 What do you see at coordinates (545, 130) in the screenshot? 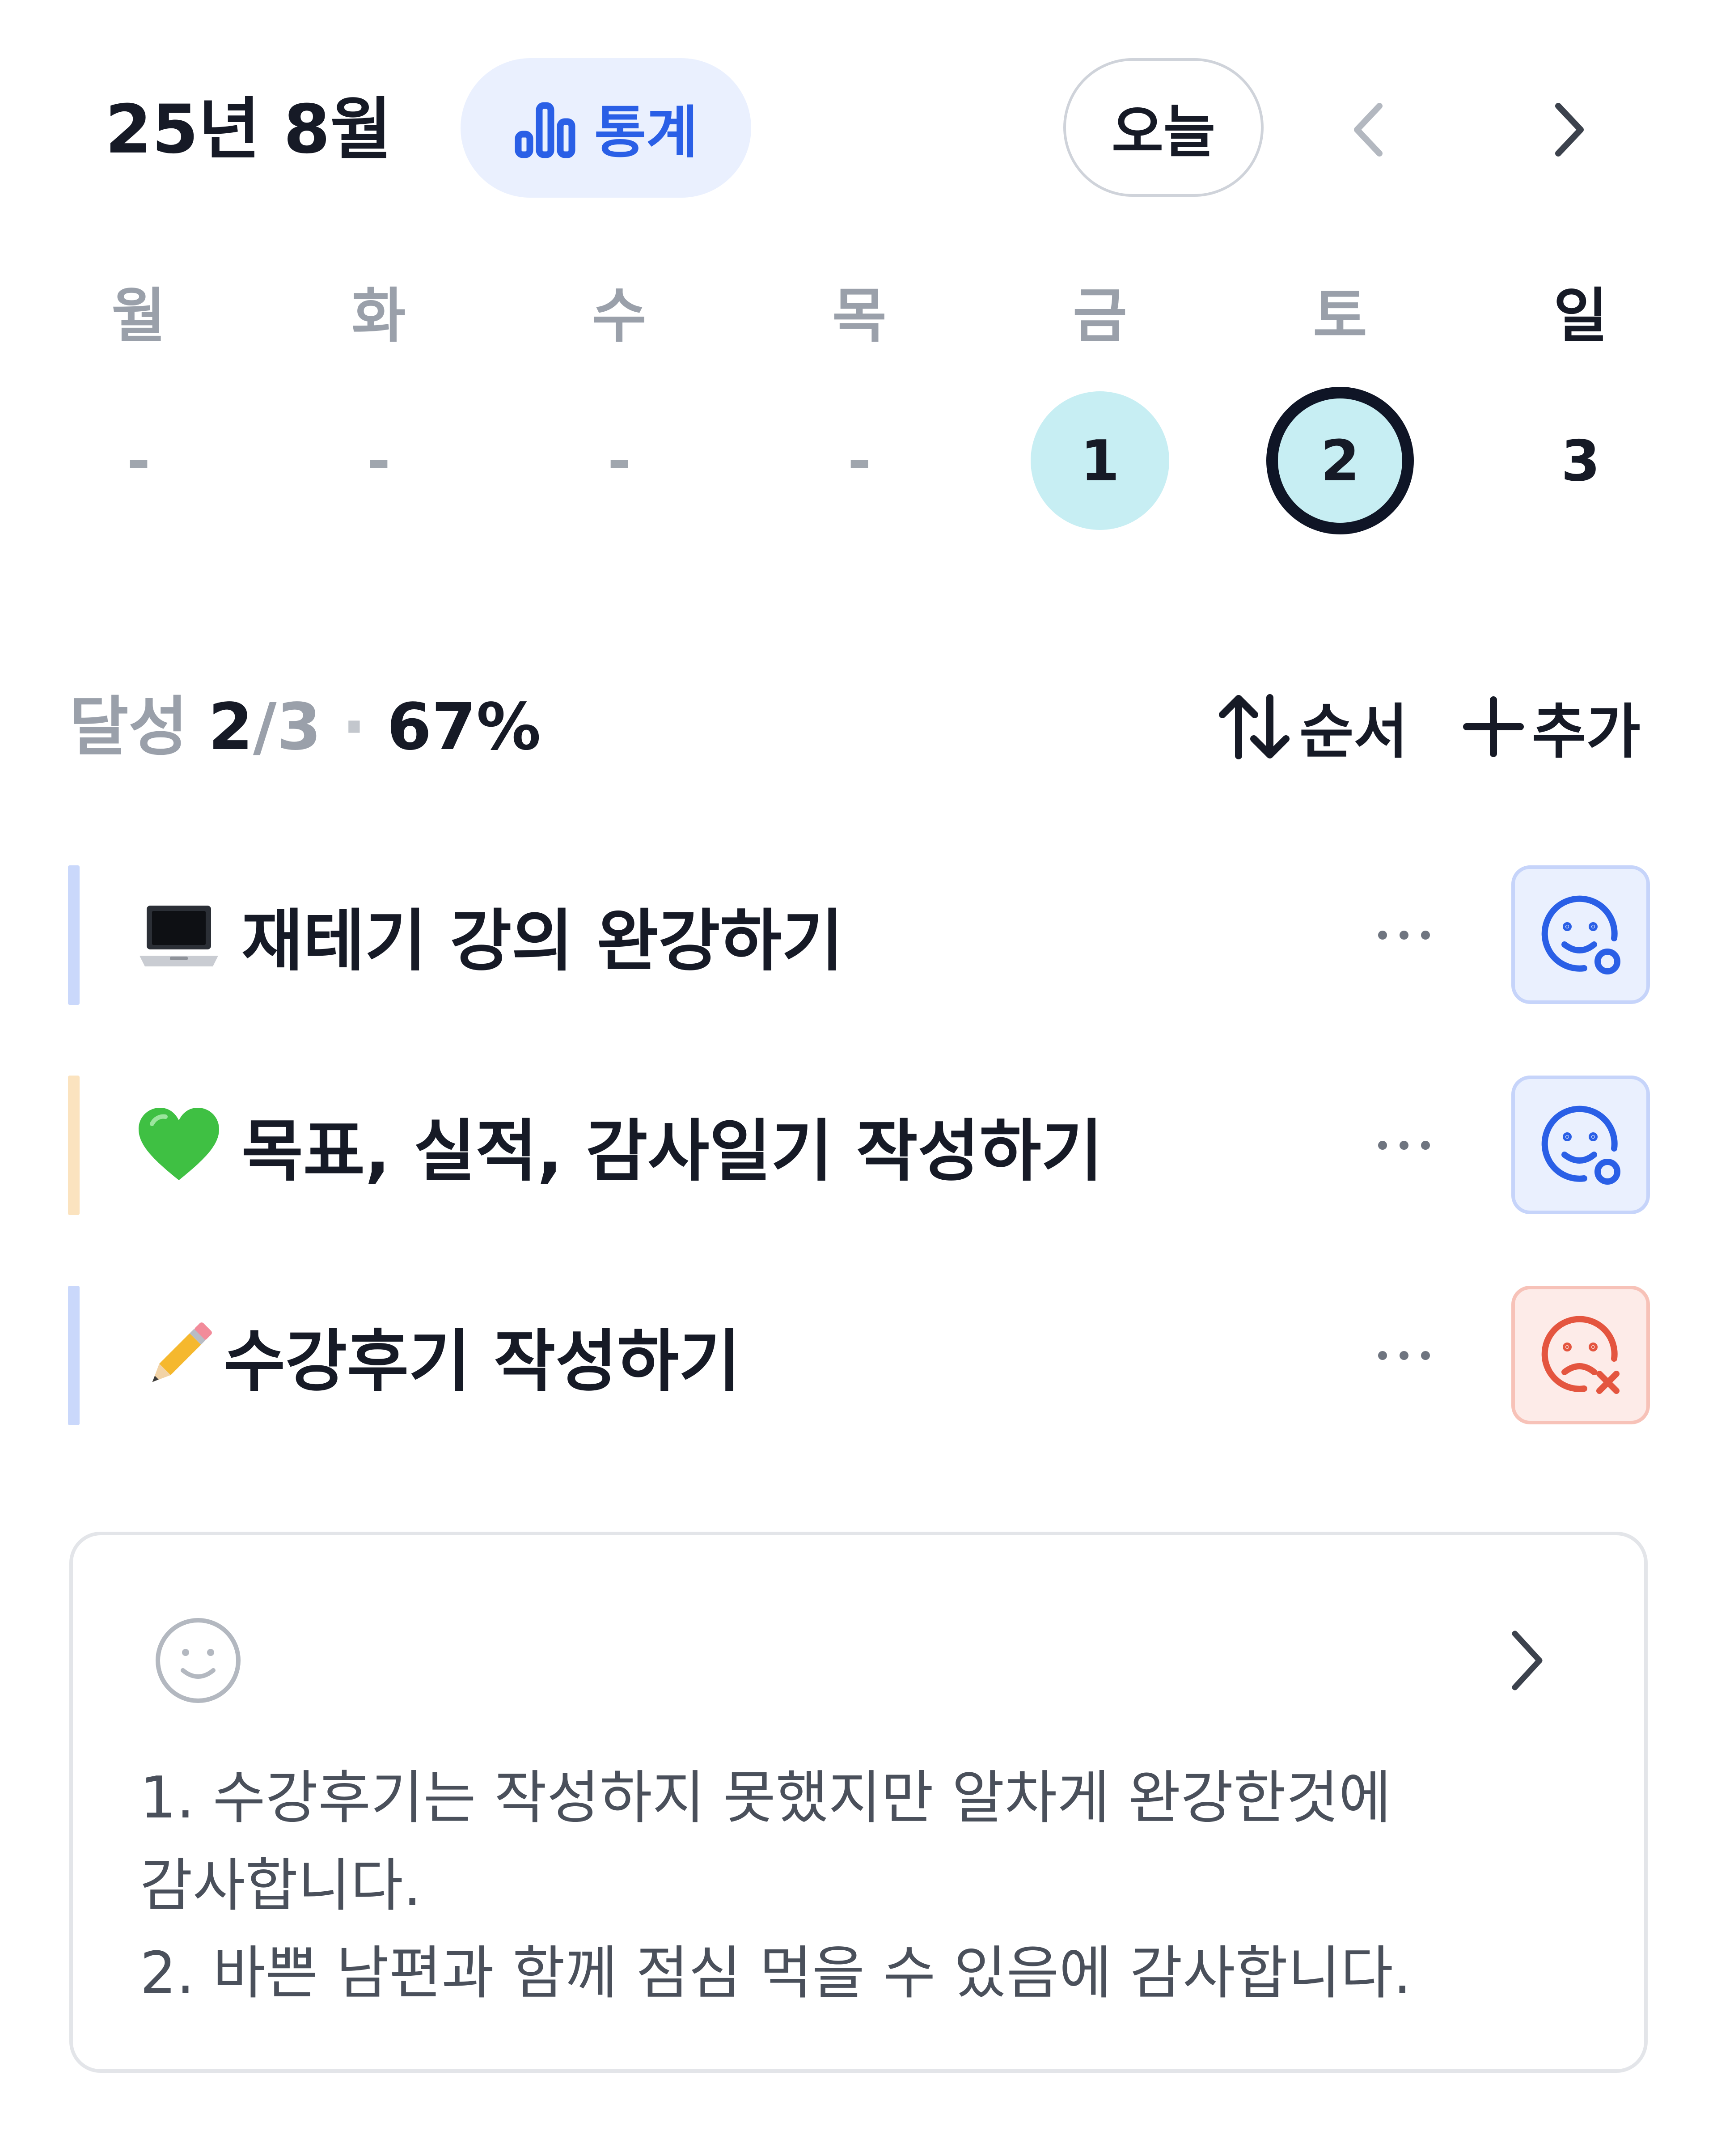
I see `bar-chart-icon` at bounding box center [545, 130].